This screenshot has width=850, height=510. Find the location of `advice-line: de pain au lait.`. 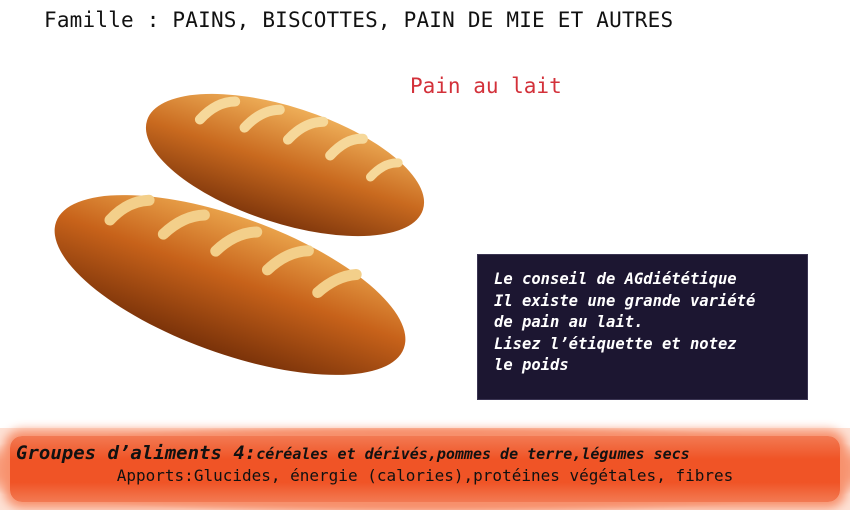

advice-line: de pain au lait. is located at coordinates (569, 322).